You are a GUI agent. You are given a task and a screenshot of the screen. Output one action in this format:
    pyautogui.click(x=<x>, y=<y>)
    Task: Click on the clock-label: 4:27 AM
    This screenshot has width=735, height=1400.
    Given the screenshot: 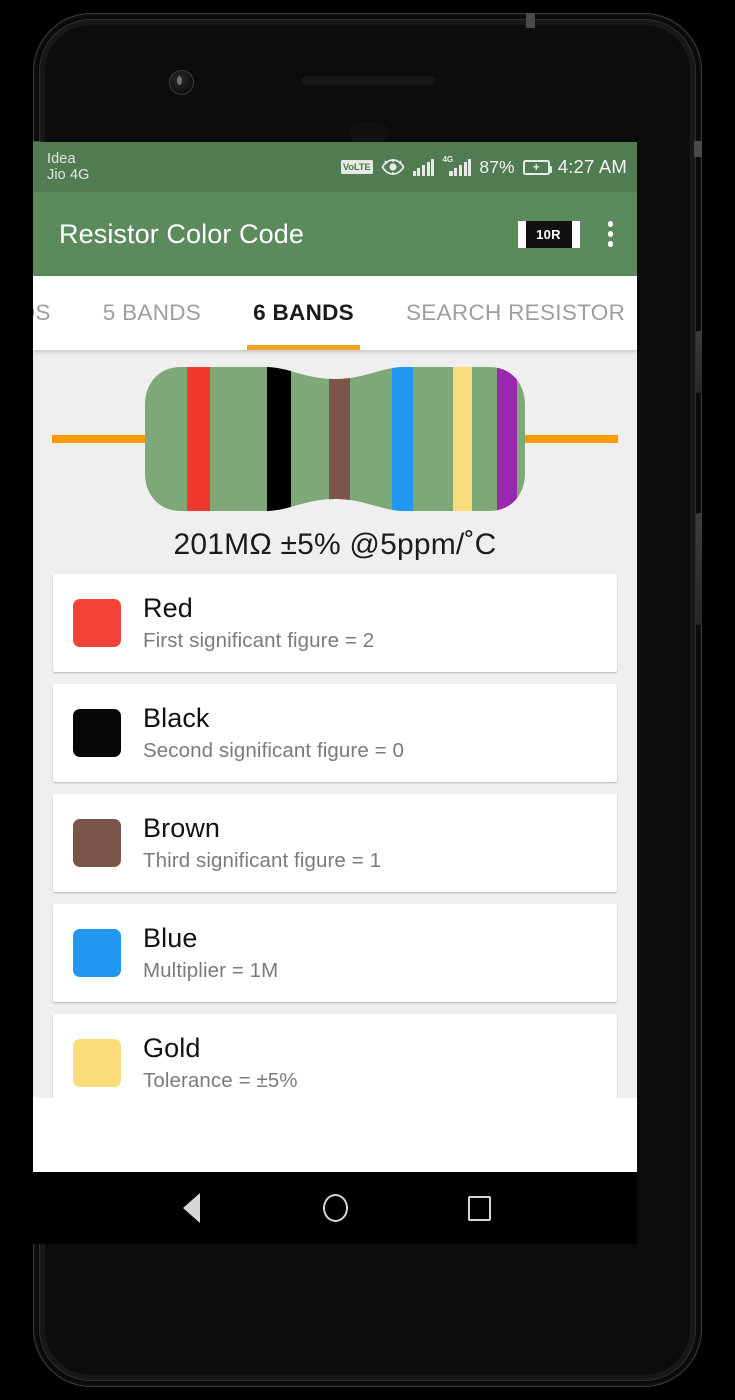 What is the action you would take?
    pyautogui.click(x=592, y=166)
    